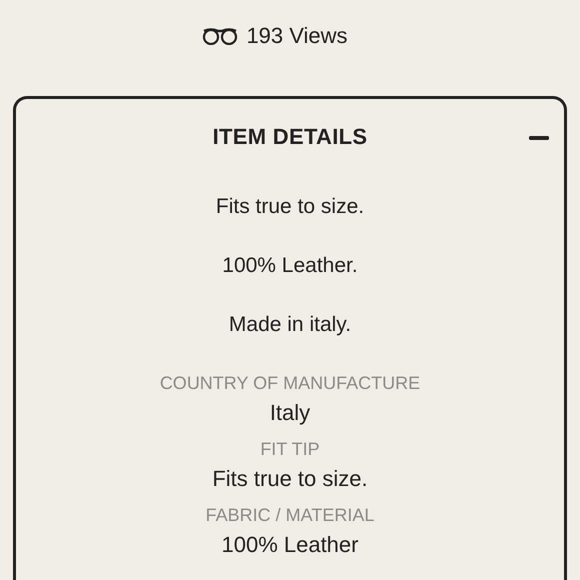 The height and width of the screenshot is (580, 580). What do you see at coordinates (297, 36) in the screenshot?
I see `views-count: 193 Views` at bounding box center [297, 36].